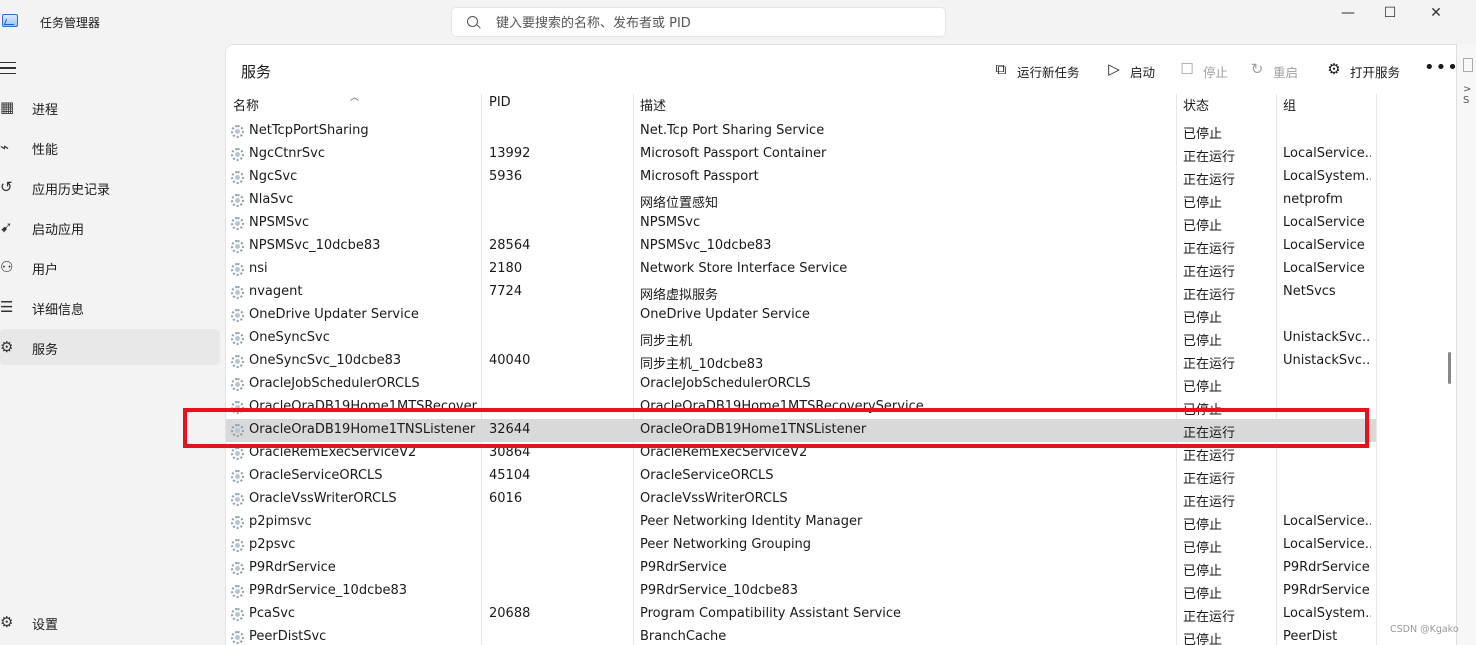  What do you see at coordinates (1390, 14) in the screenshot?
I see `maximize-button: ☐` at bounding box center [1390, 14].